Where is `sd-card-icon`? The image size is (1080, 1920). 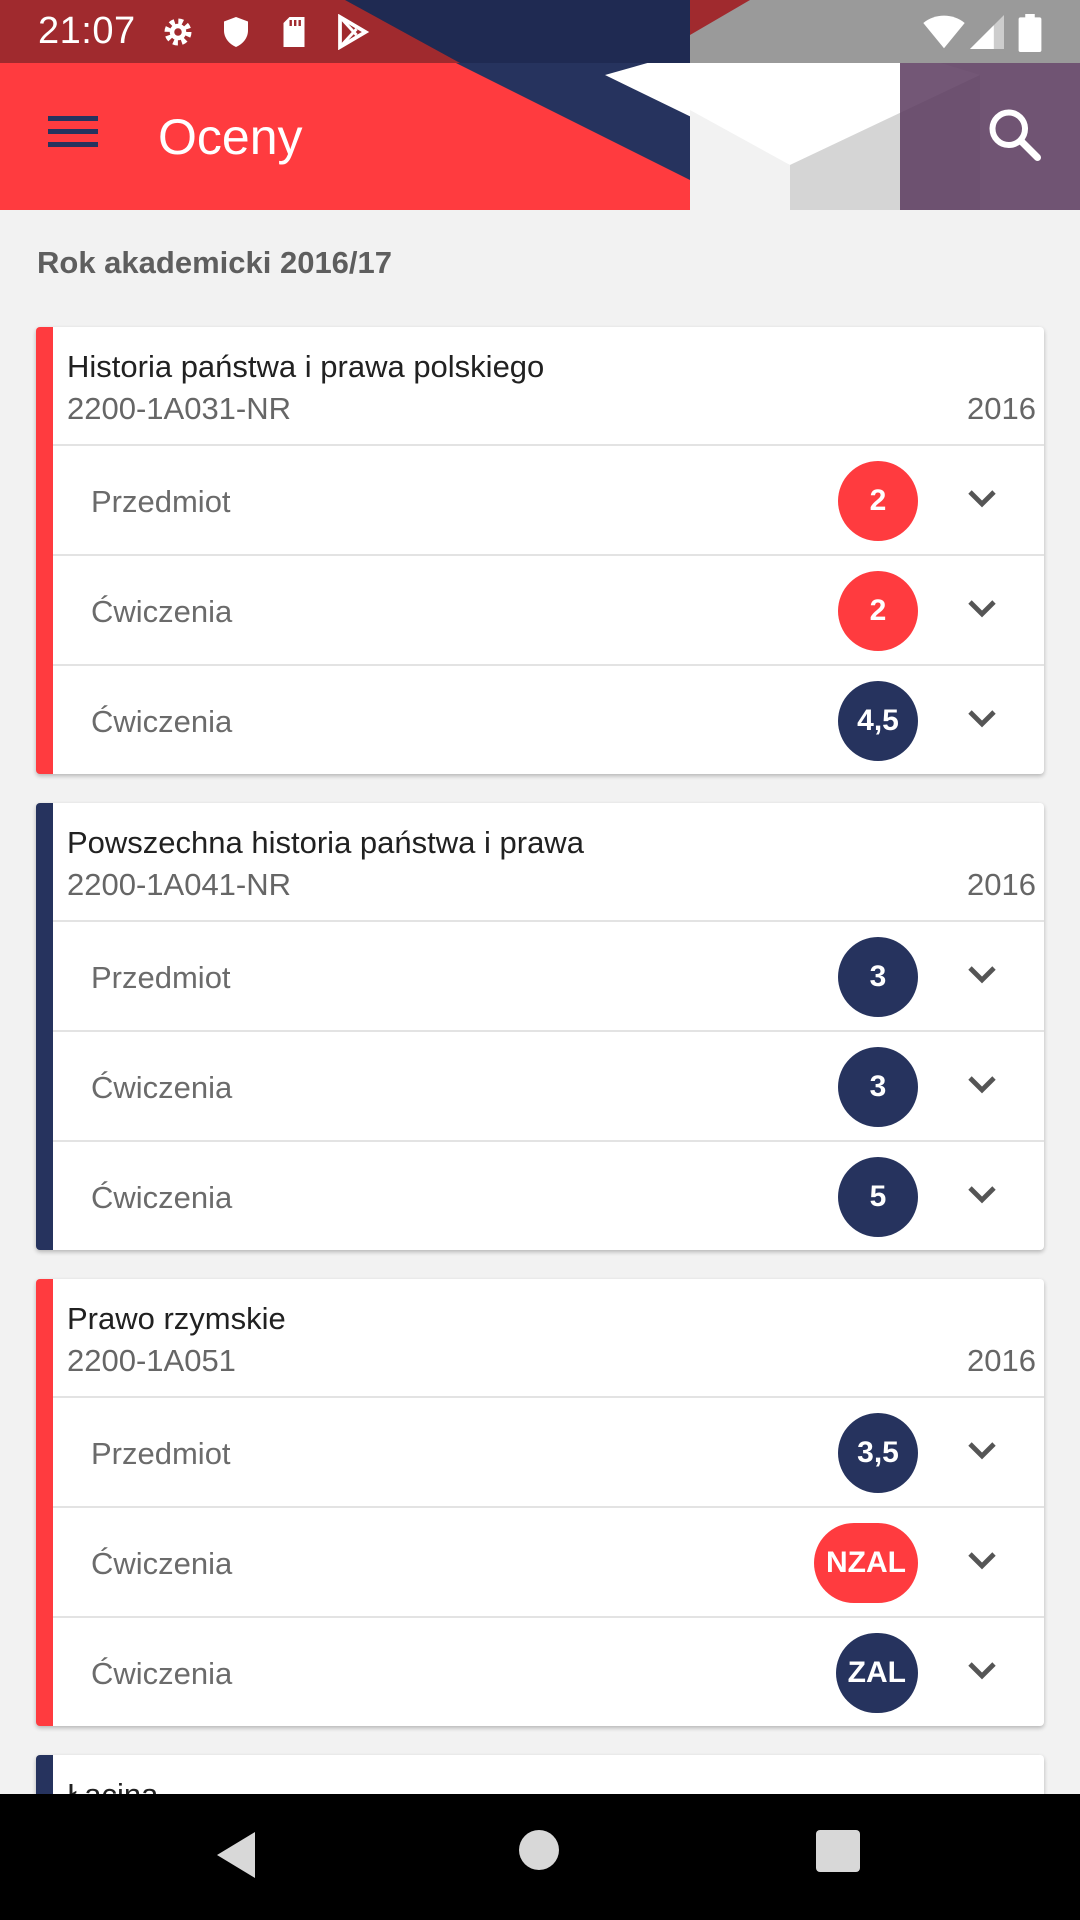
sd-card-icon is located at coordinates (294, 32).